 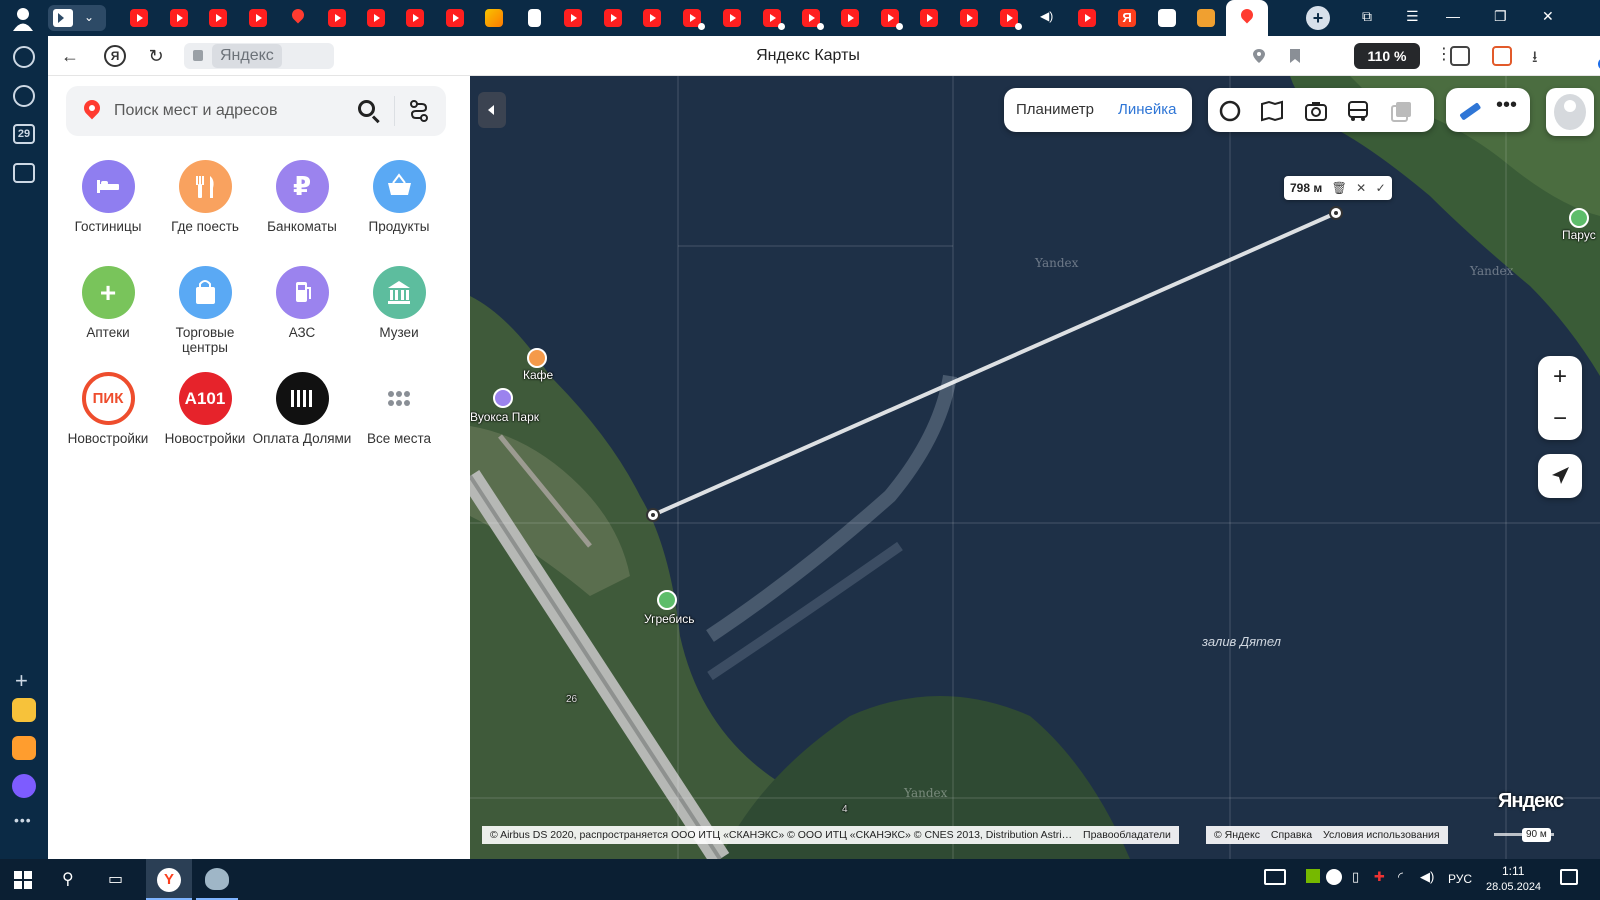 What do you see at coordinates (1259, 56) in the screenshot?
I see `location-pin-icon` at bounding box center [1259, 56].